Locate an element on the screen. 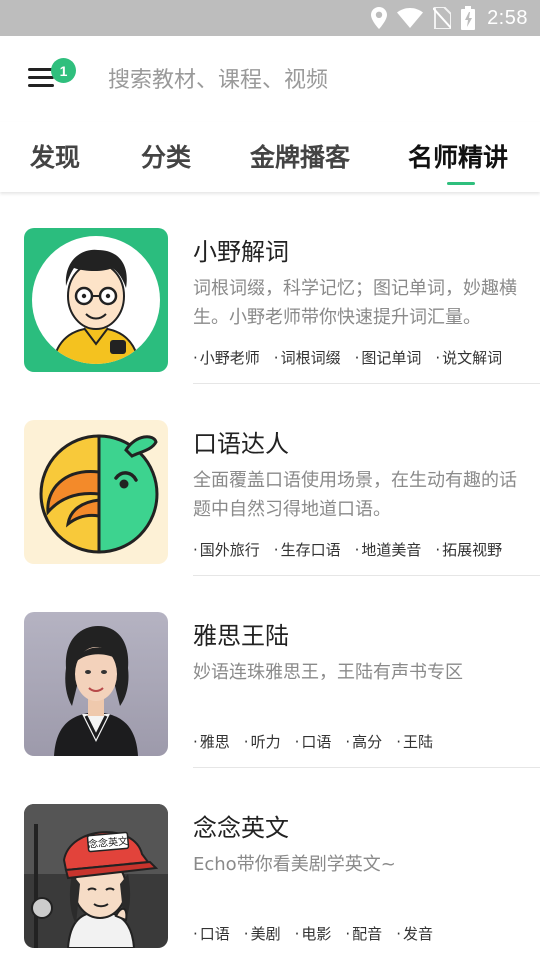 The width and height of the screenshot is (540, 960). course-tag: 高分 is located at coordinates (363, 741).